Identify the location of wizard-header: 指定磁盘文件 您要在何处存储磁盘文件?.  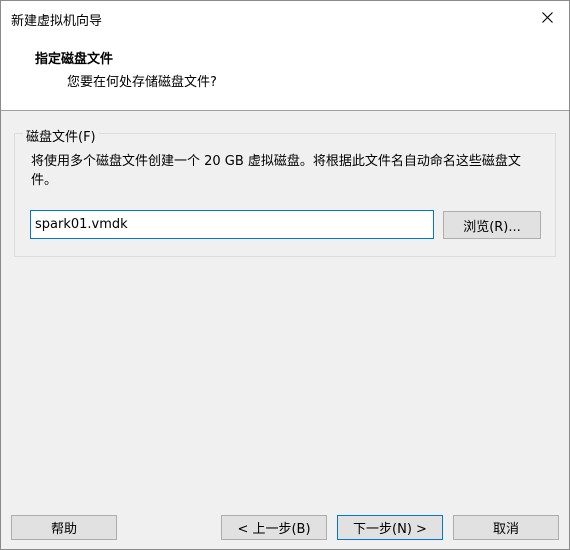
(285, 72).